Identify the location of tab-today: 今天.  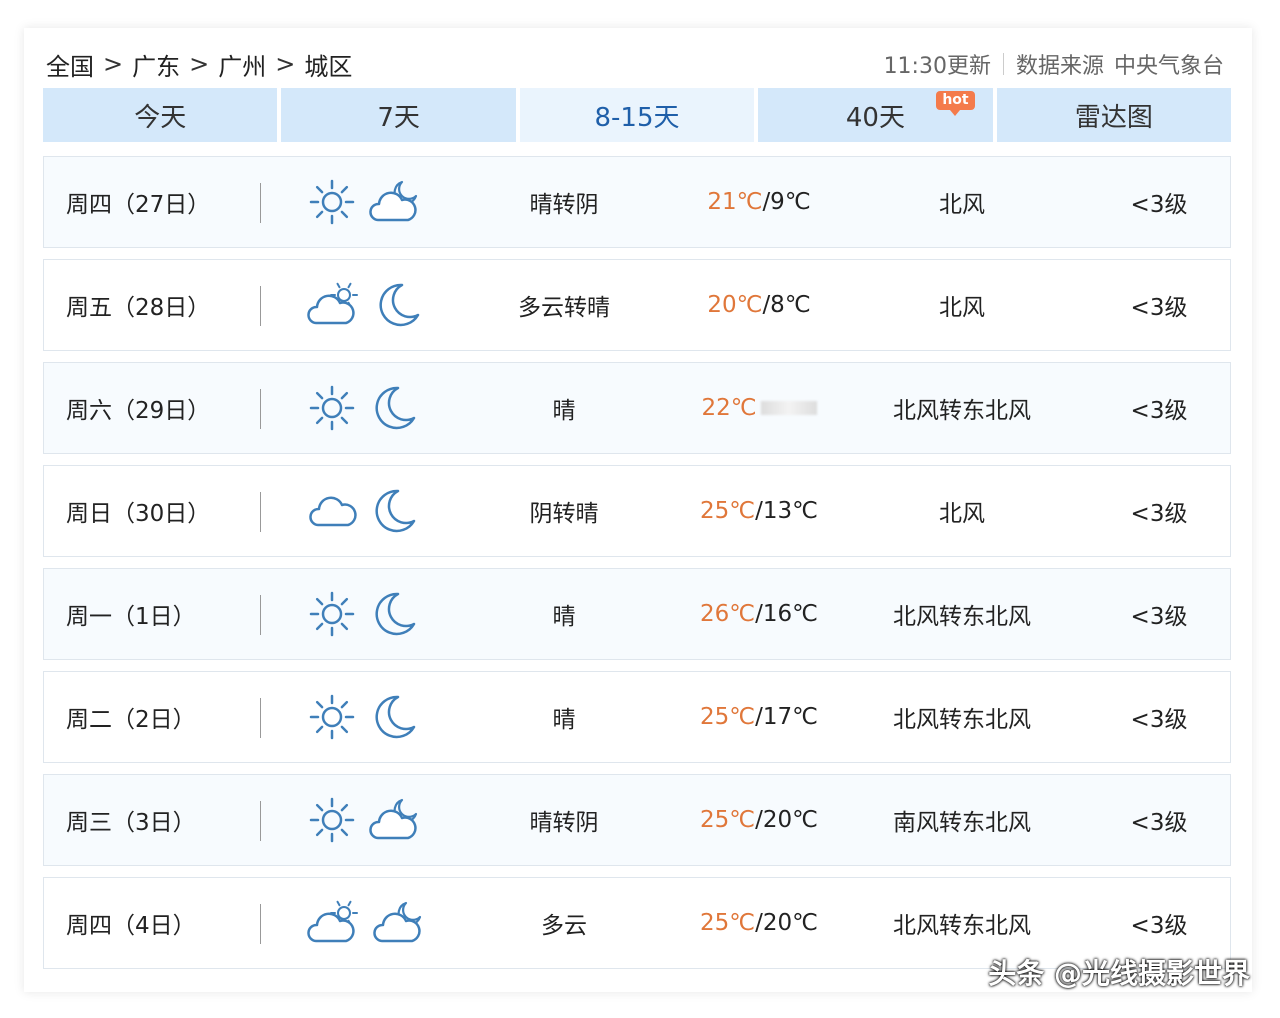
(160, 115).